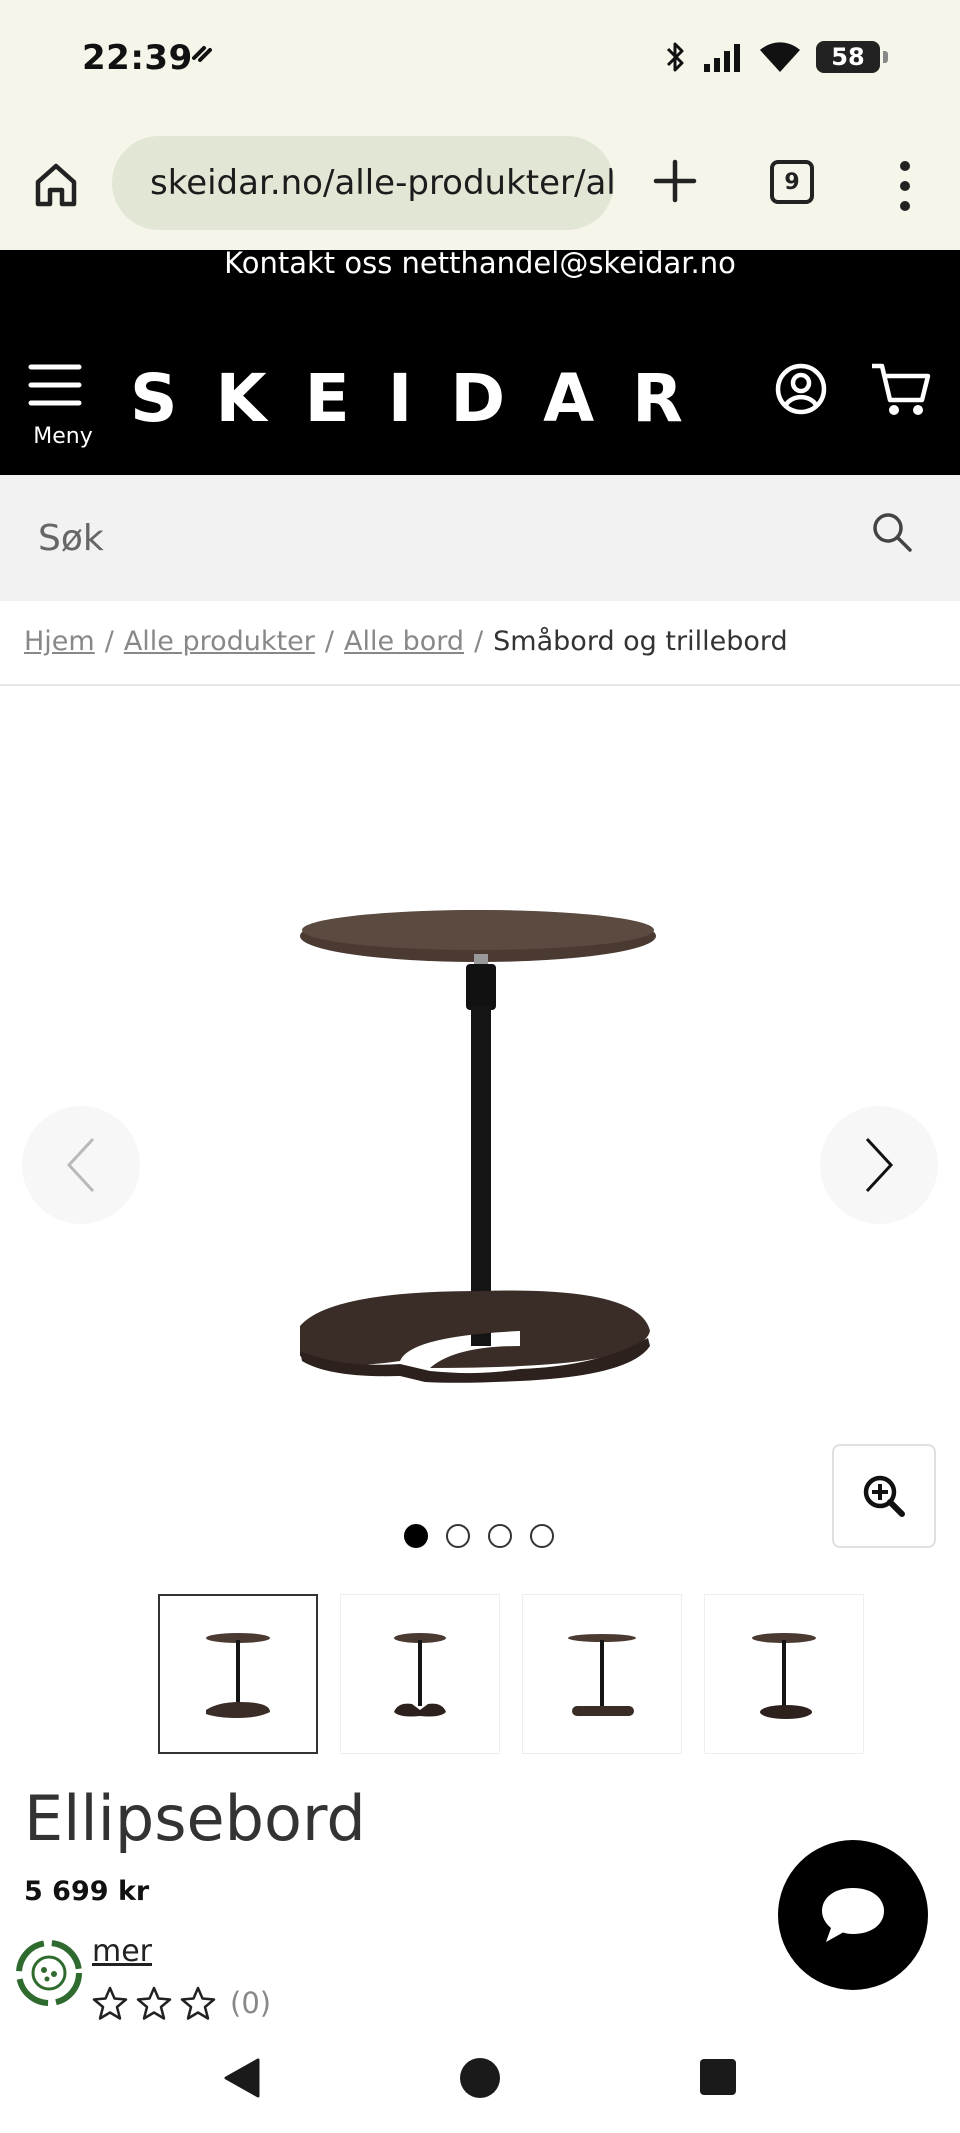 Image resolution: width=960 pixels, height=2133 pixels. I want to click on data-saver-icon, so click(202, 54).